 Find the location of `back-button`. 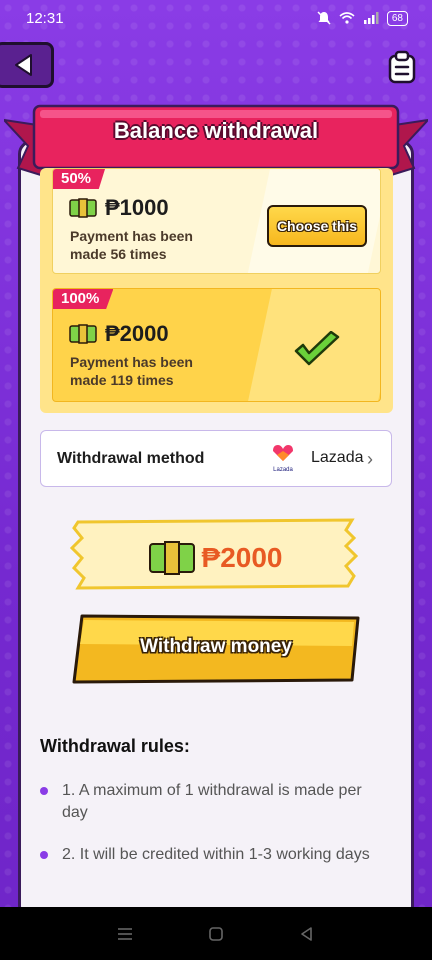

back-button is located at coordinates (27, 65).